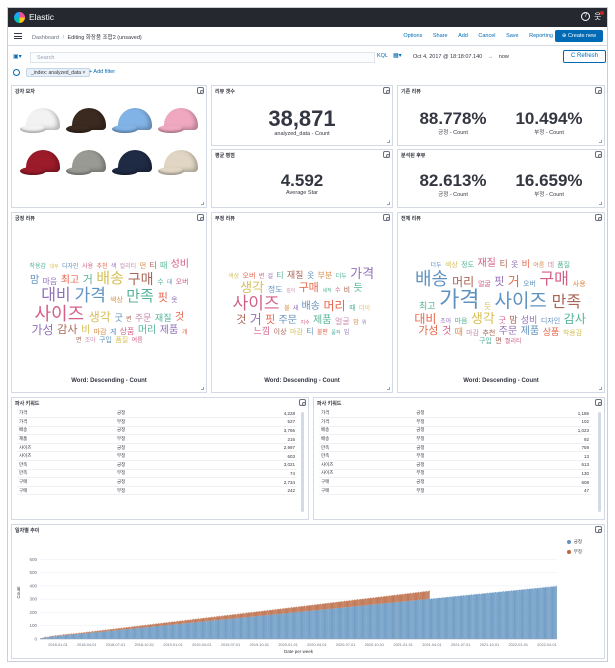 The height and width of the screenshot is (668, 615). What do you see at coordinates (382, 56) in the screenshot?
I see `kql-toggle: KQL` at bounding box center [382, 56].